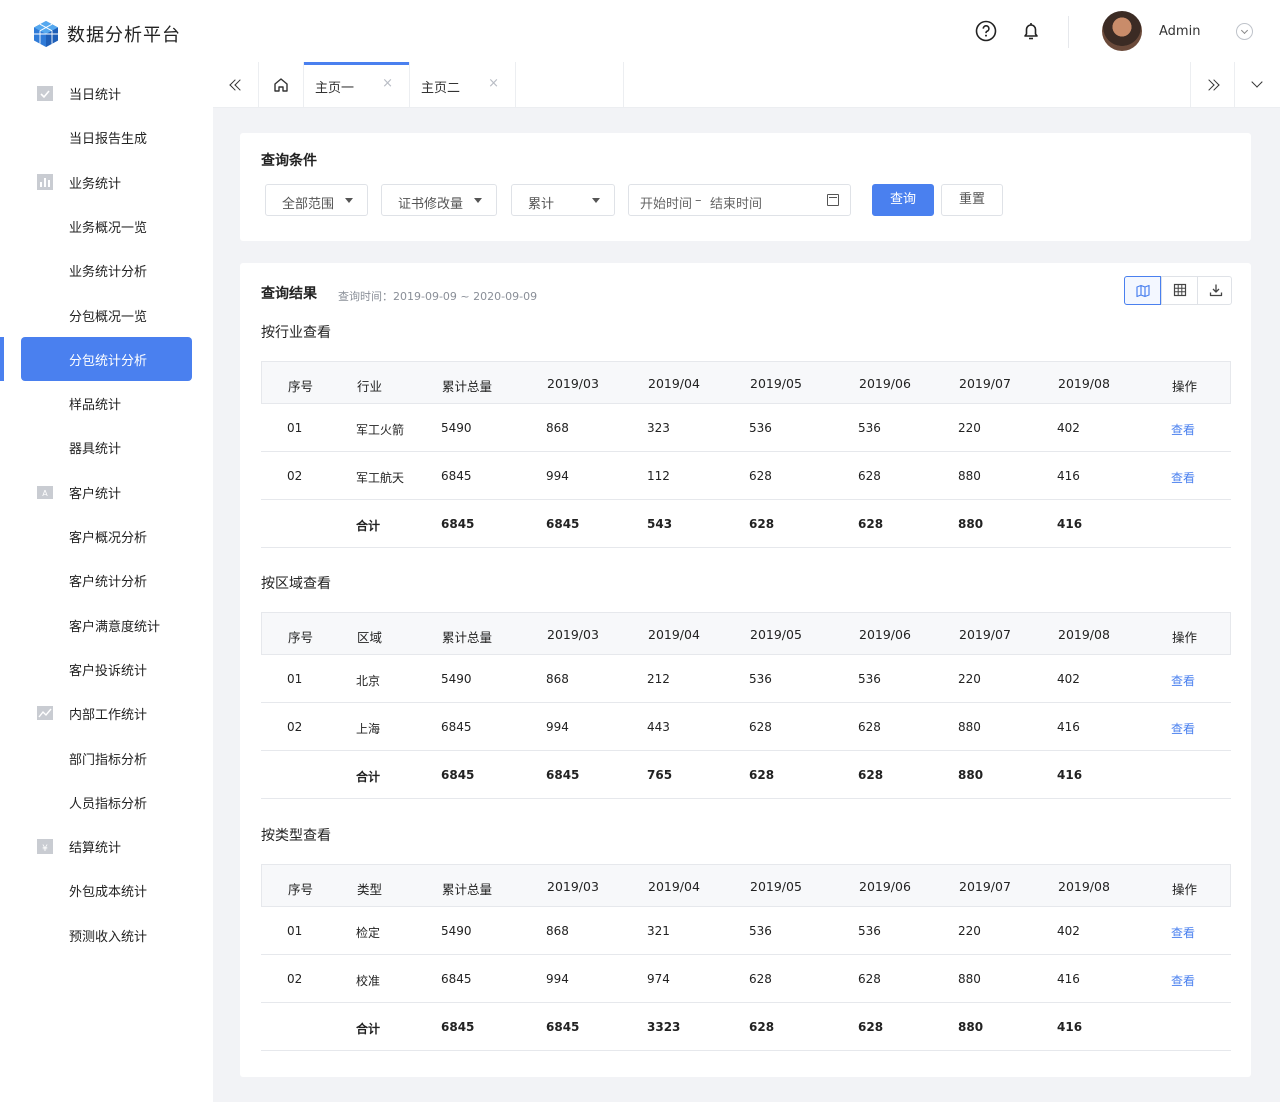 Image resolution: width=1280 pixels, height=1102 pixels. I want to click on results-title: 查询结果, so click(289, 294).